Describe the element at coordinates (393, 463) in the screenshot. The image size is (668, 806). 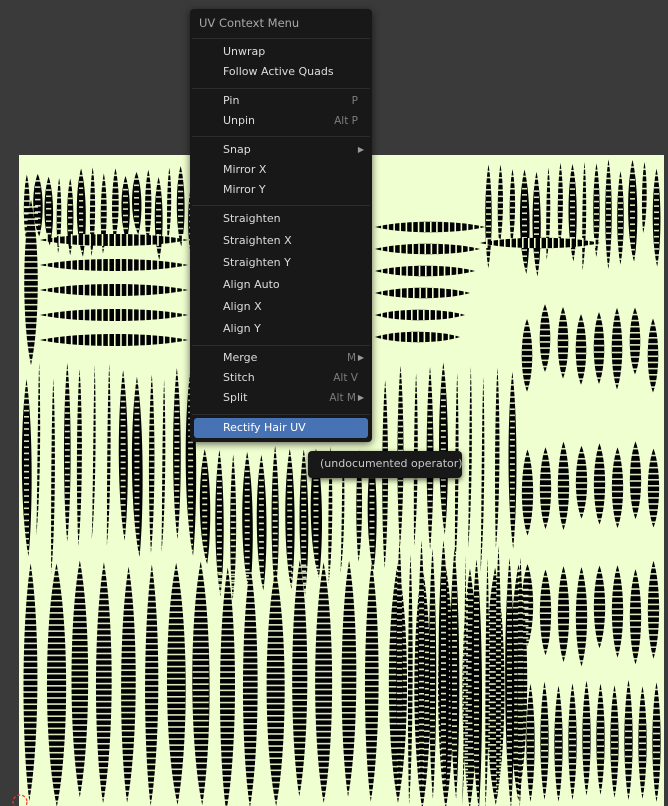
I see `tooltip-text: (undocumented operator).` at that location.